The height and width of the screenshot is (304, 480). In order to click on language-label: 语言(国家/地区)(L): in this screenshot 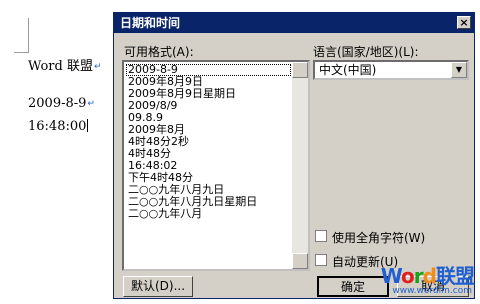, I will do `click(366, 52)`.